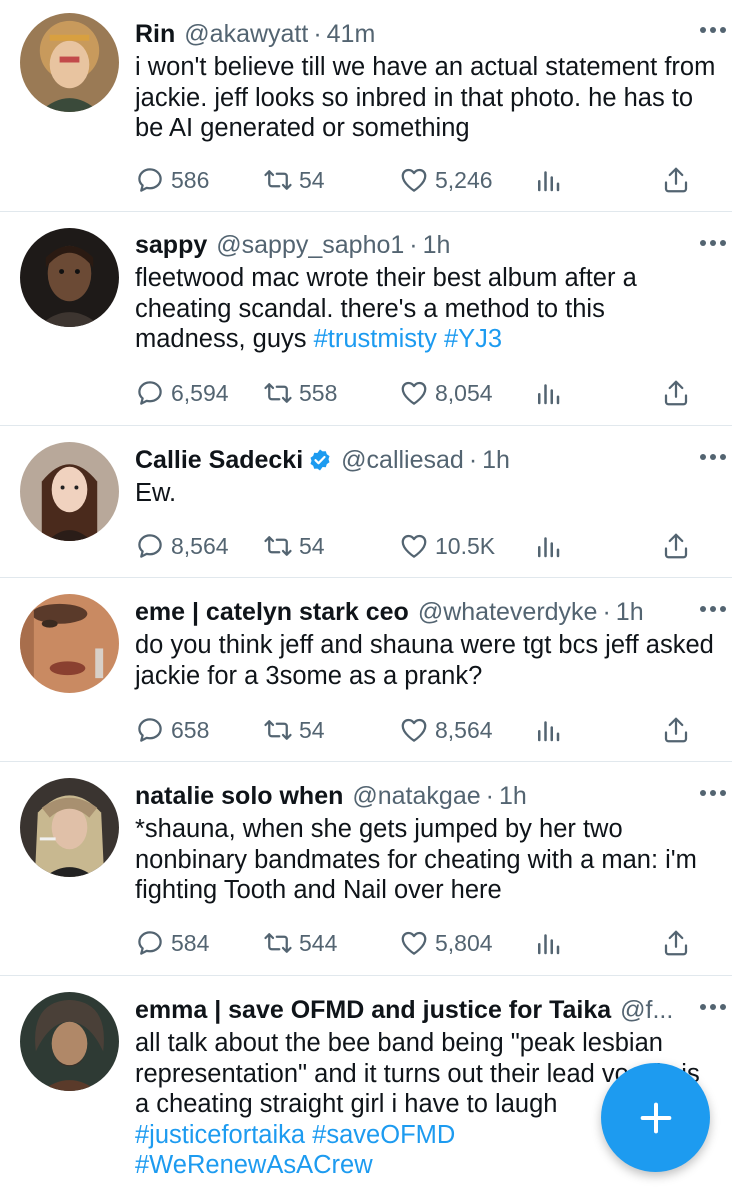  Describe the element at coordinates (246, 34) in the screenshot. I see `user-handle: @akawyatt` at that location.